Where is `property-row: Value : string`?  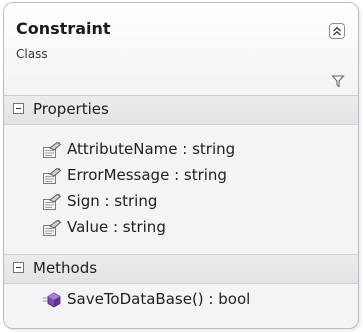
property-row: Value : string is located at coordinates (181, 228).